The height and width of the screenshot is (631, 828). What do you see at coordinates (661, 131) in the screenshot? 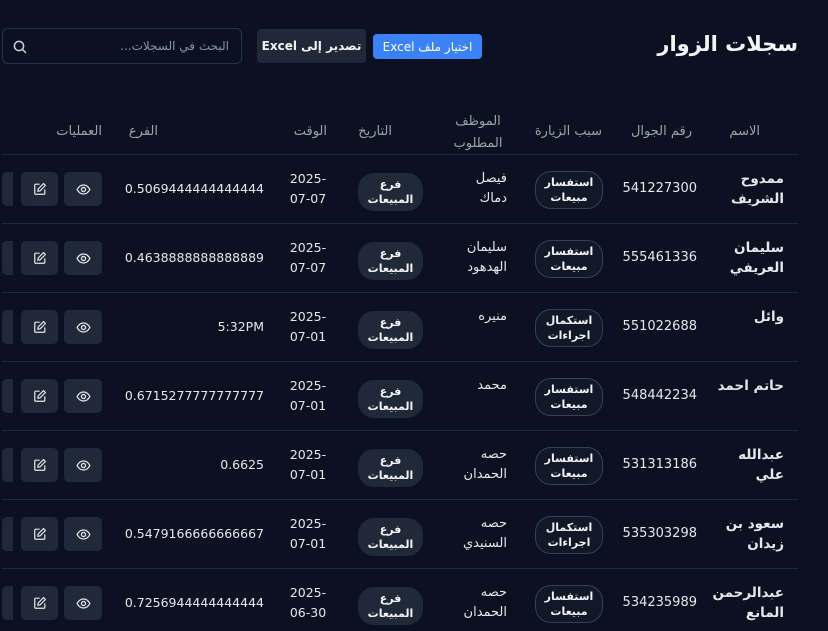
I see `column-header-phone: رقم الجوال` at bounding box center [661, 131].